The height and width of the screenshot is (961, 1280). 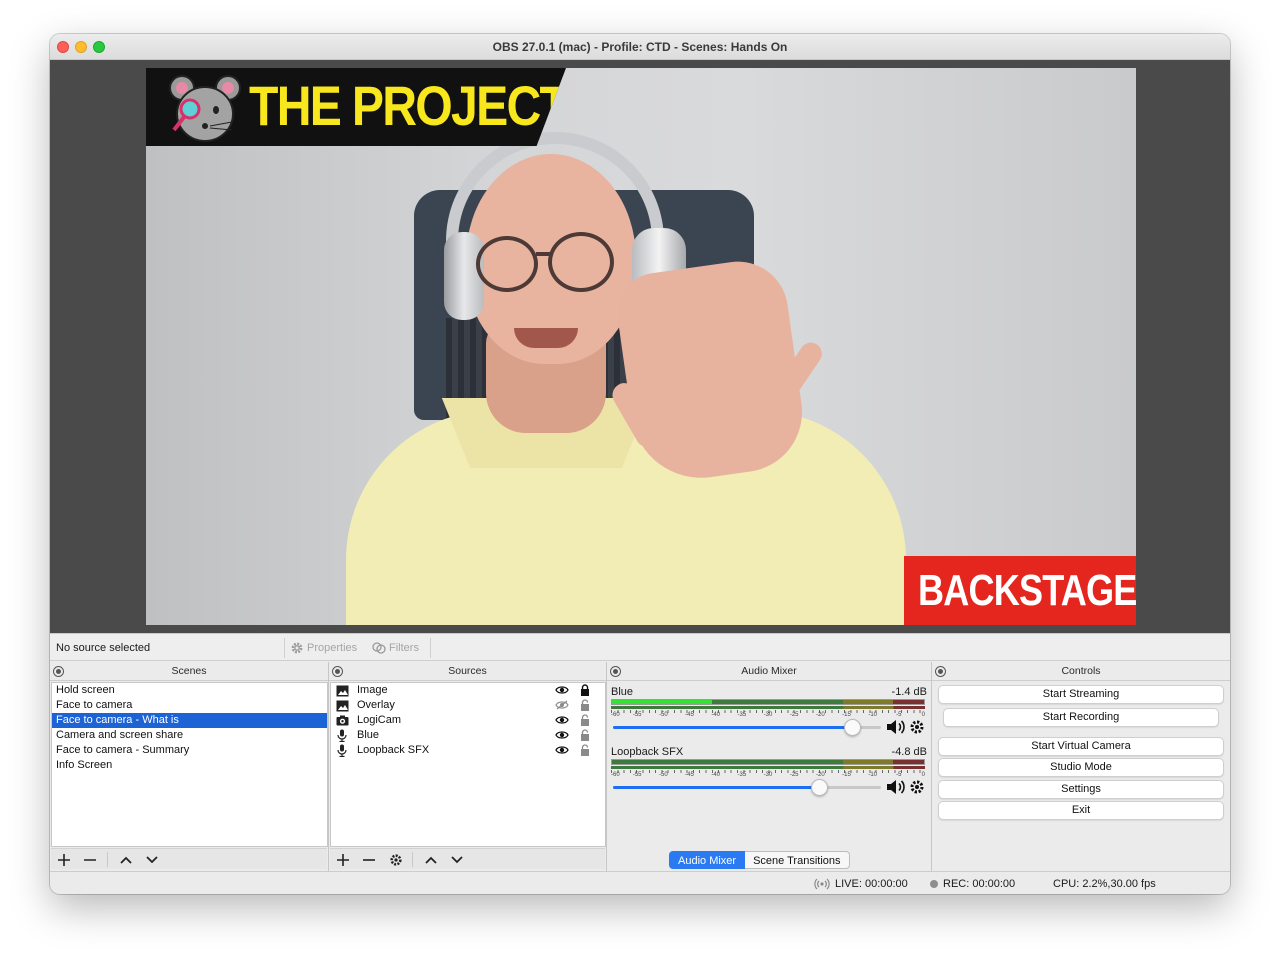 What do you see at coordinates (342, 720) in the screenshot?
I see `camera-icon` at bounding box center [342, 720].